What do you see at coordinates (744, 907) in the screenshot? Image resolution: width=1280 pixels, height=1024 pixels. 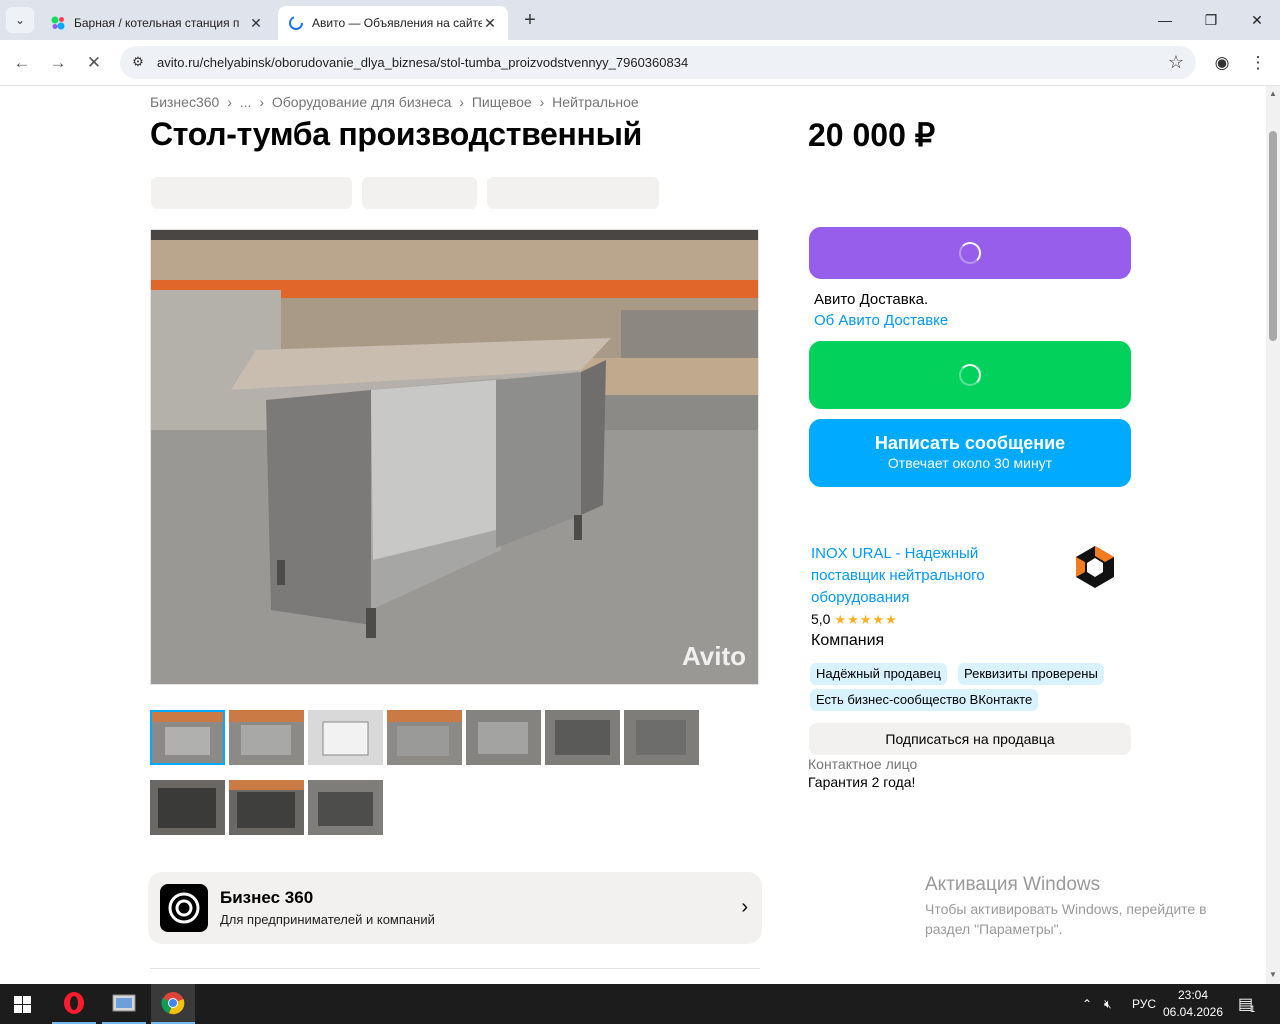 I see `chevron-right-icon: ›` at bounding box center [744, 907].